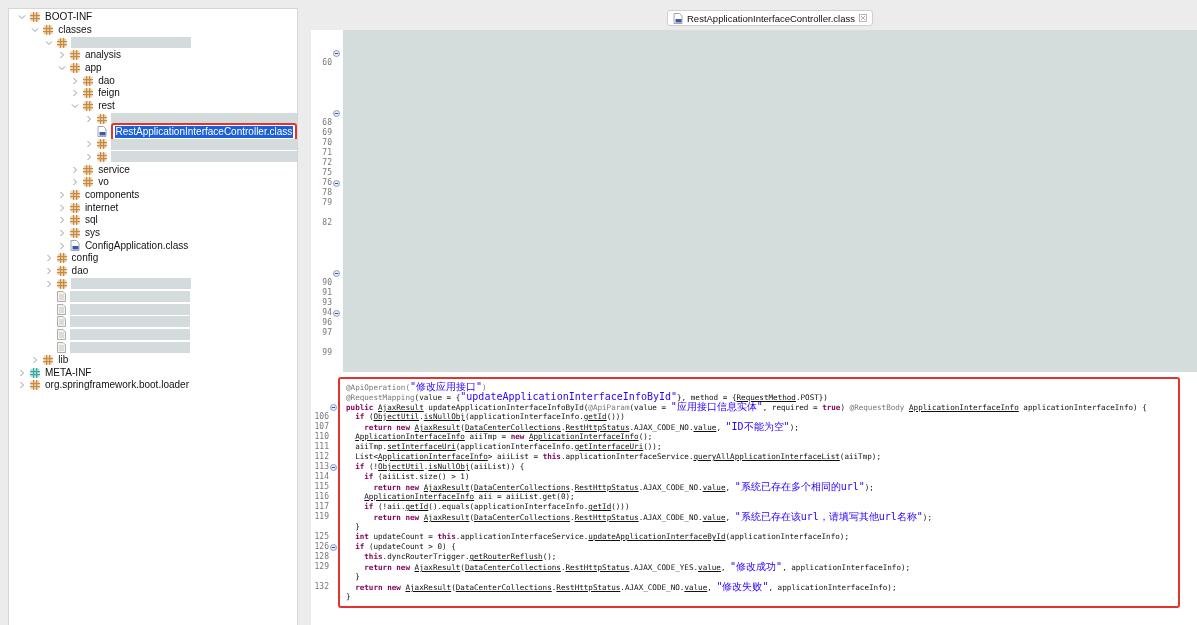 The height and width of the screenshot is (625, 1197). Describe the element at coordinates (770, 18) in the screenshot. I see `editor-tab: RestApplicationInterfaceController.class` at that location.